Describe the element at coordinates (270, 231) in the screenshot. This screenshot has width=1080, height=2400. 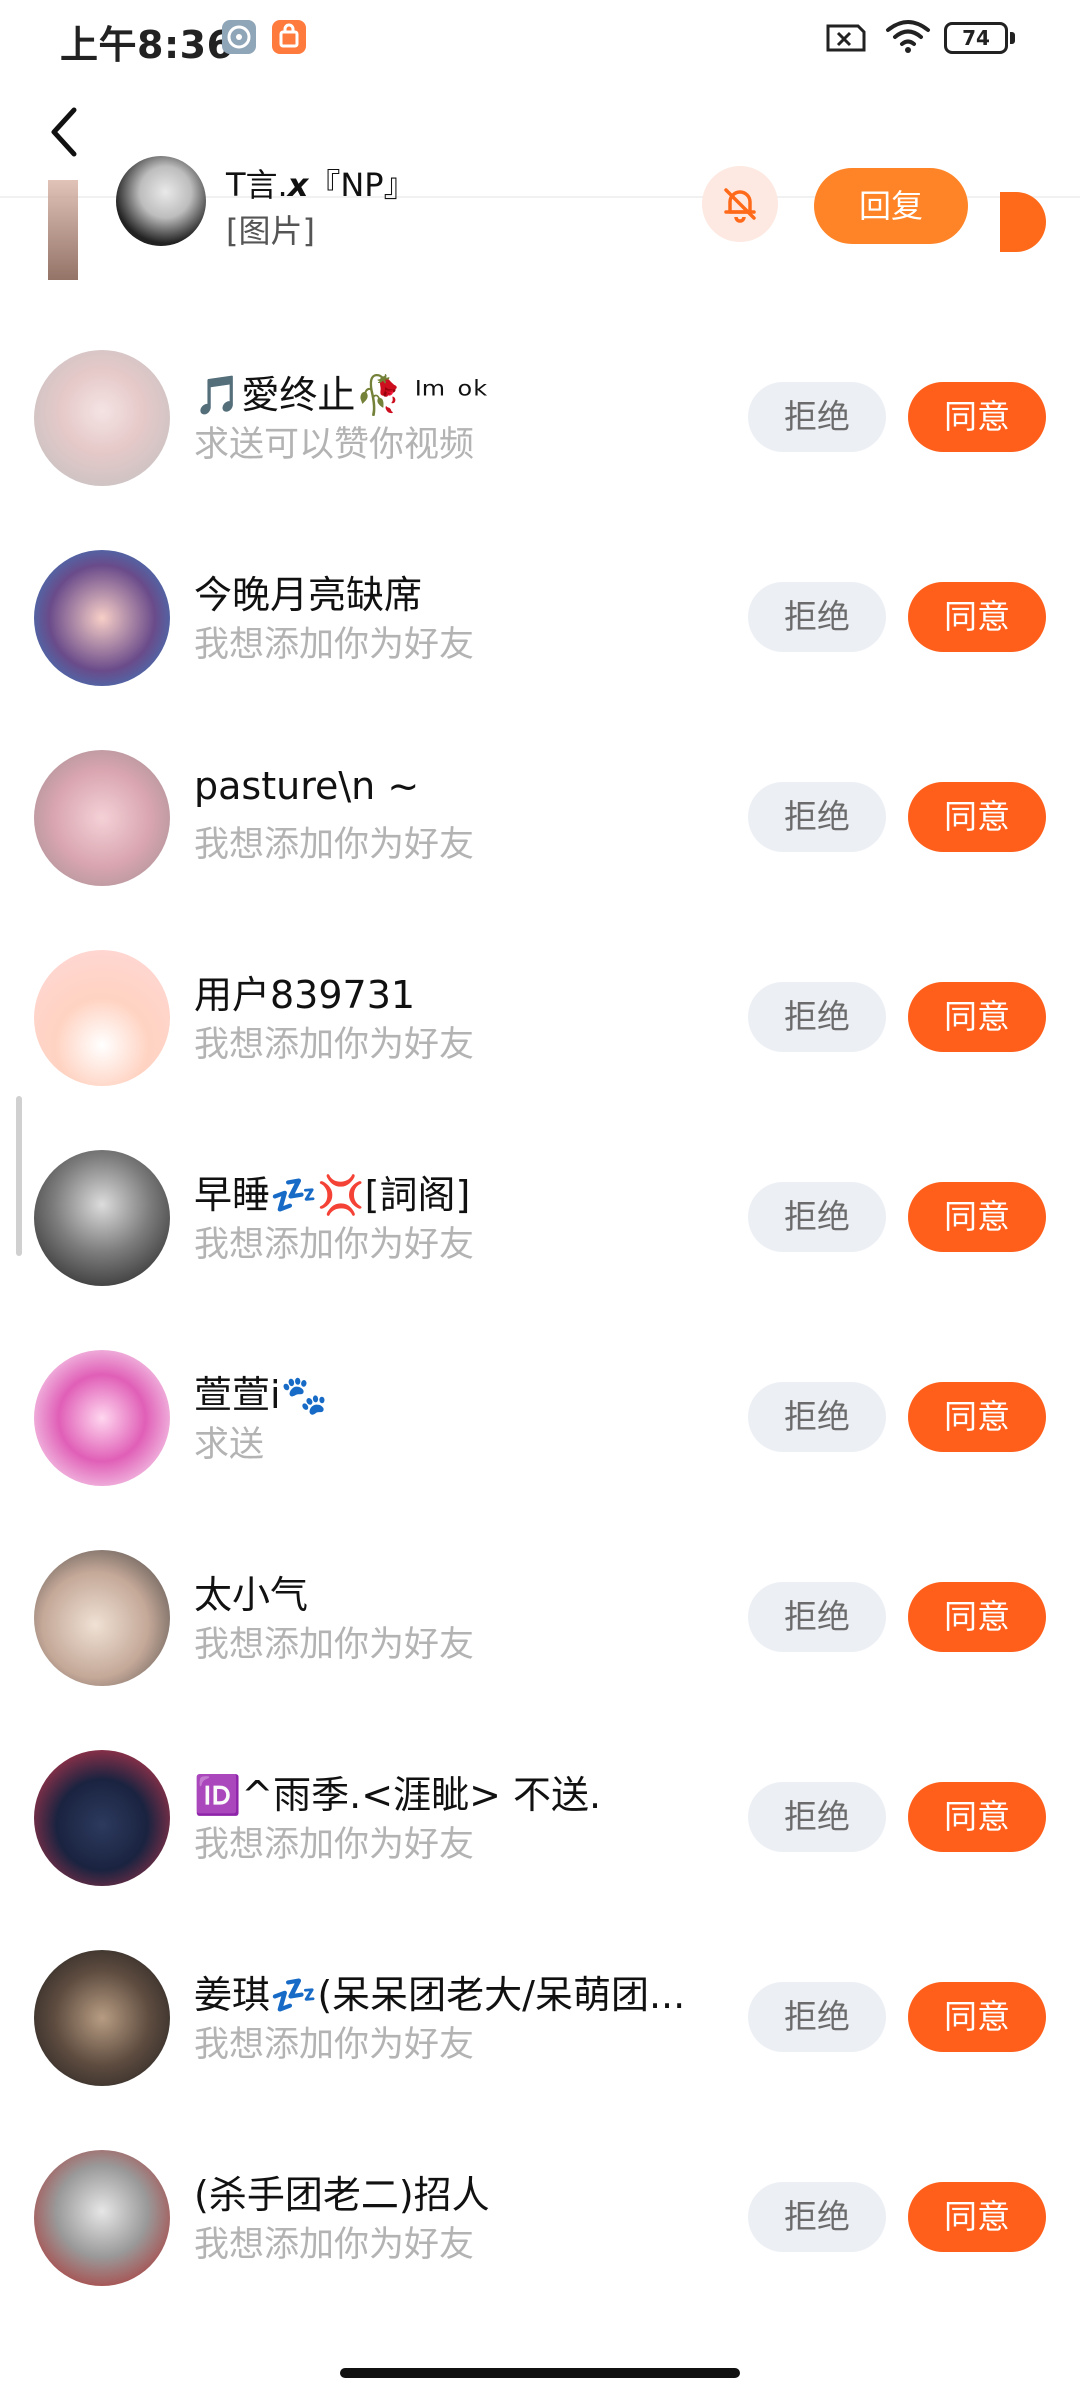
I see `notification-message: [图片]` at that location.